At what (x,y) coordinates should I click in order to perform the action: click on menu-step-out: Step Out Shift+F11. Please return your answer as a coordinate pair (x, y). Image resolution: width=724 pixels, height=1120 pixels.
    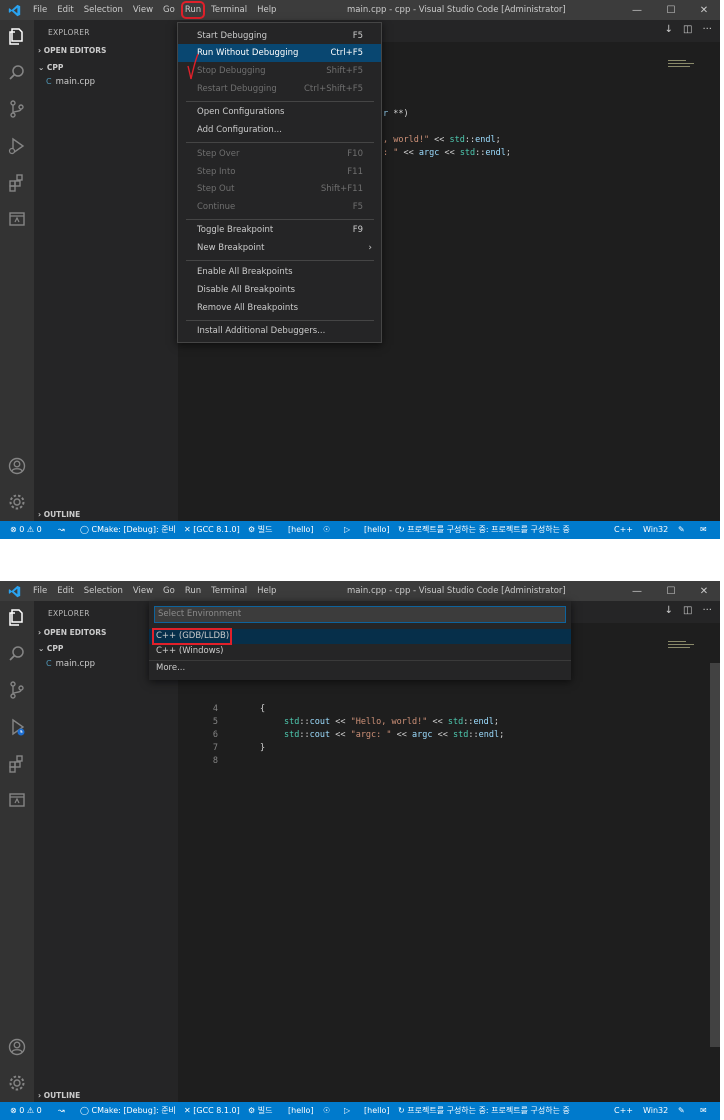
    Looking at the image, I should click on (279, 189).